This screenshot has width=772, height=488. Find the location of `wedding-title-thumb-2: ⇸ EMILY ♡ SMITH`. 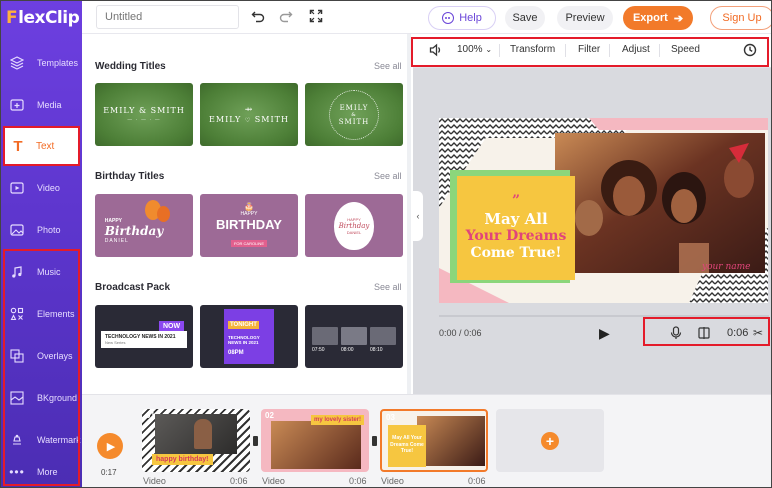

wedding-title-thumb-2: ⇸ EMILY ♡ SMITH is located at coordinates (249, 114).